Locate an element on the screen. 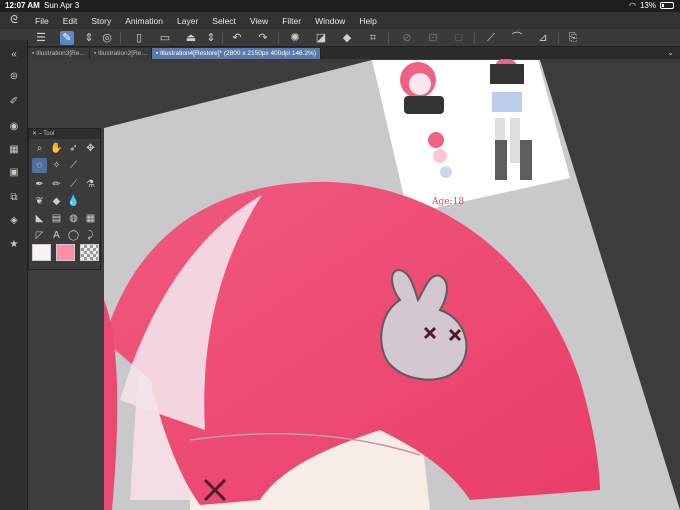  export-icon: ⏏ is located at coordinates (191, 38).